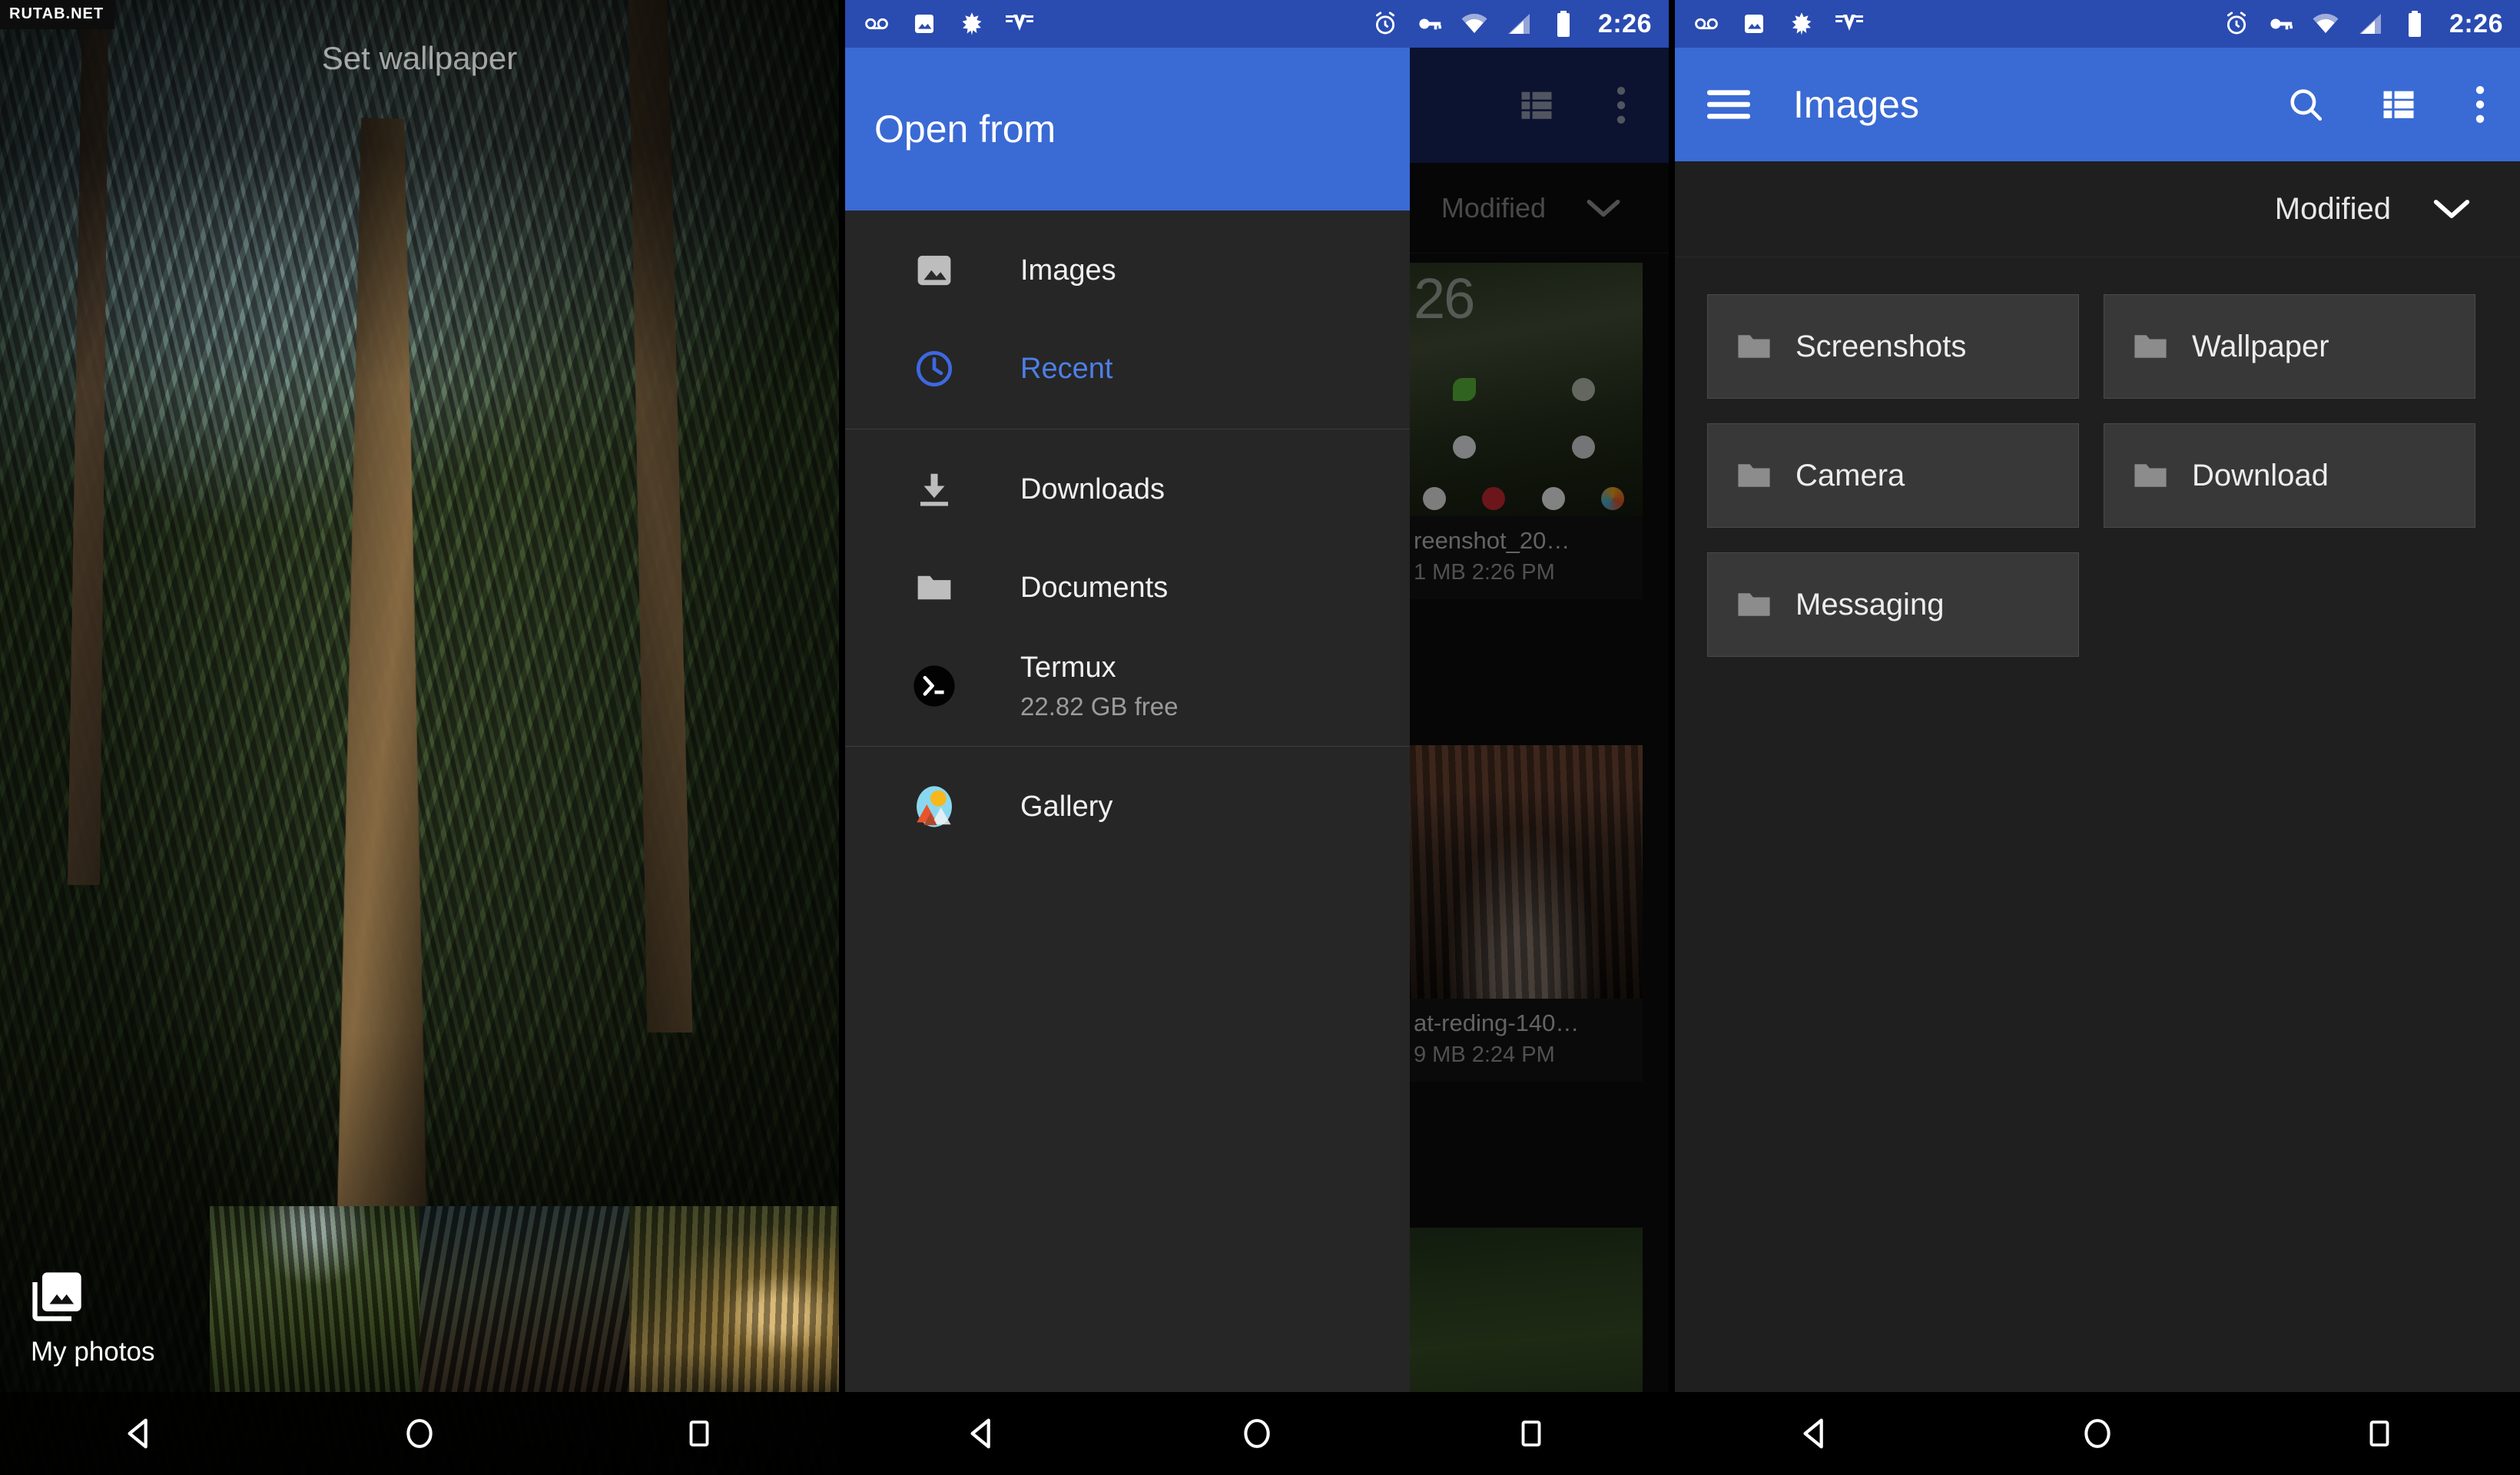  What do you see at coordinates (934, 807) in the screenshot?
I see `gallery-app-icon` at bounding box center [934, 807].